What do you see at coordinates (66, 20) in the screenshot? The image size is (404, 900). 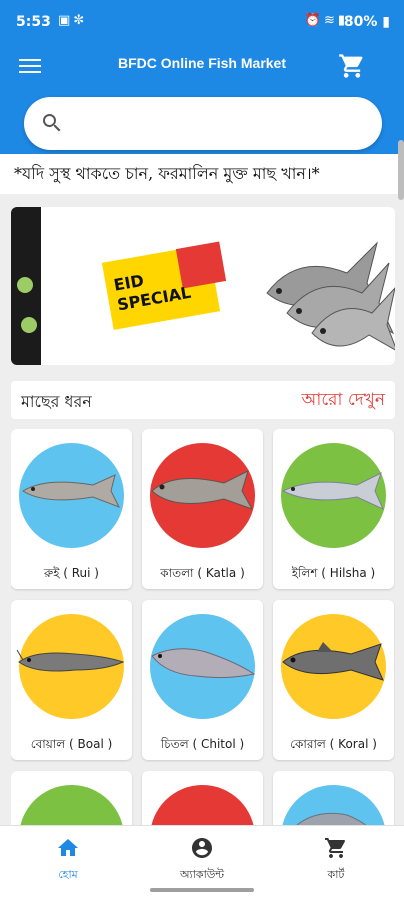 I see `photo-icon: ▣` at bounding box center [66, 20].